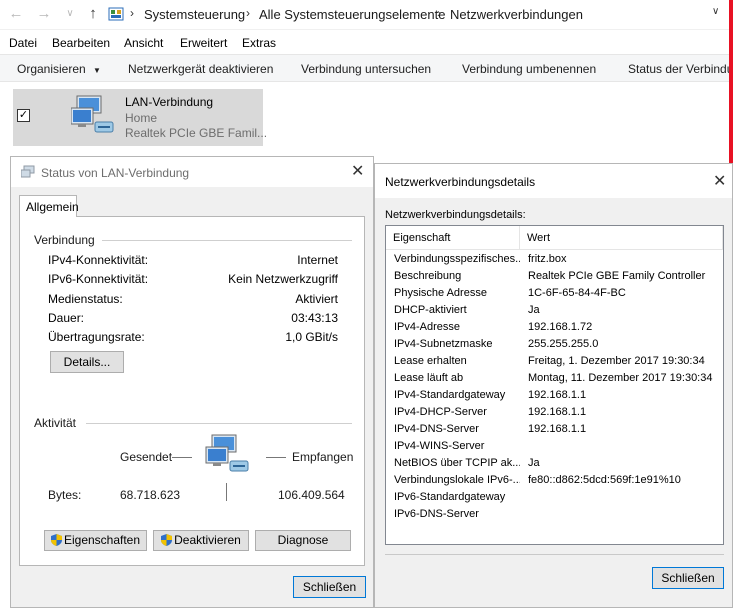 Image resolution: width=733 pixels, height=608 pixels. I want to click on group-activity-label: Aktivität, so click(55, 423).